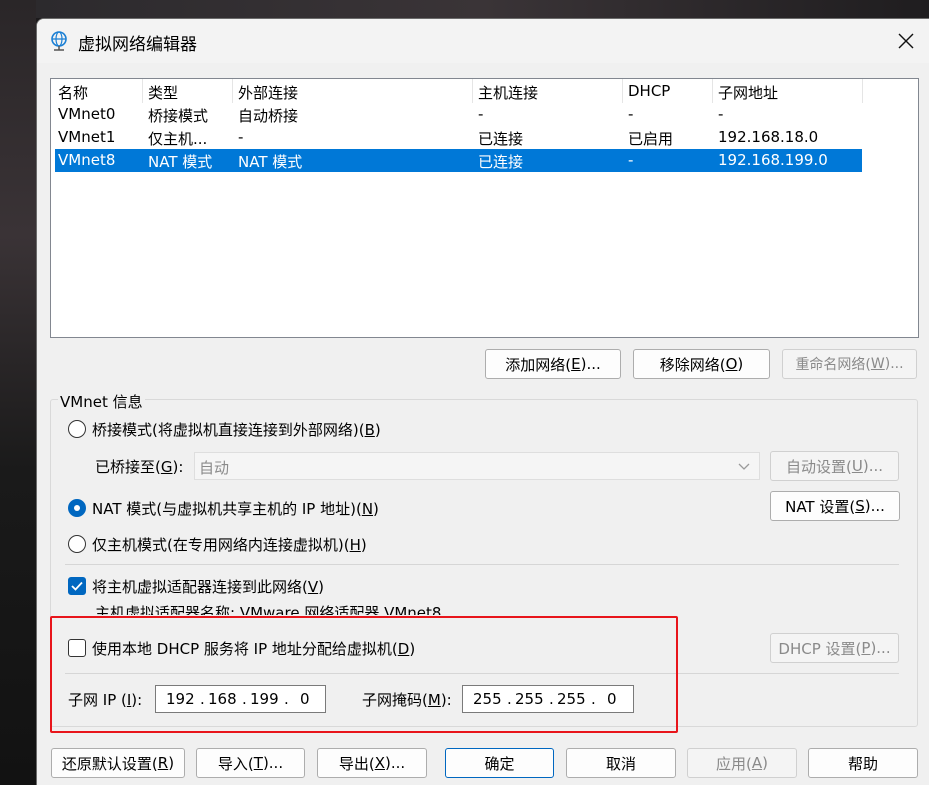 The width and height of the screenshot is (929, 785). Describe the element at coordinates (857, 466) in the screenshot. I see `mnemonic: U` at that location.